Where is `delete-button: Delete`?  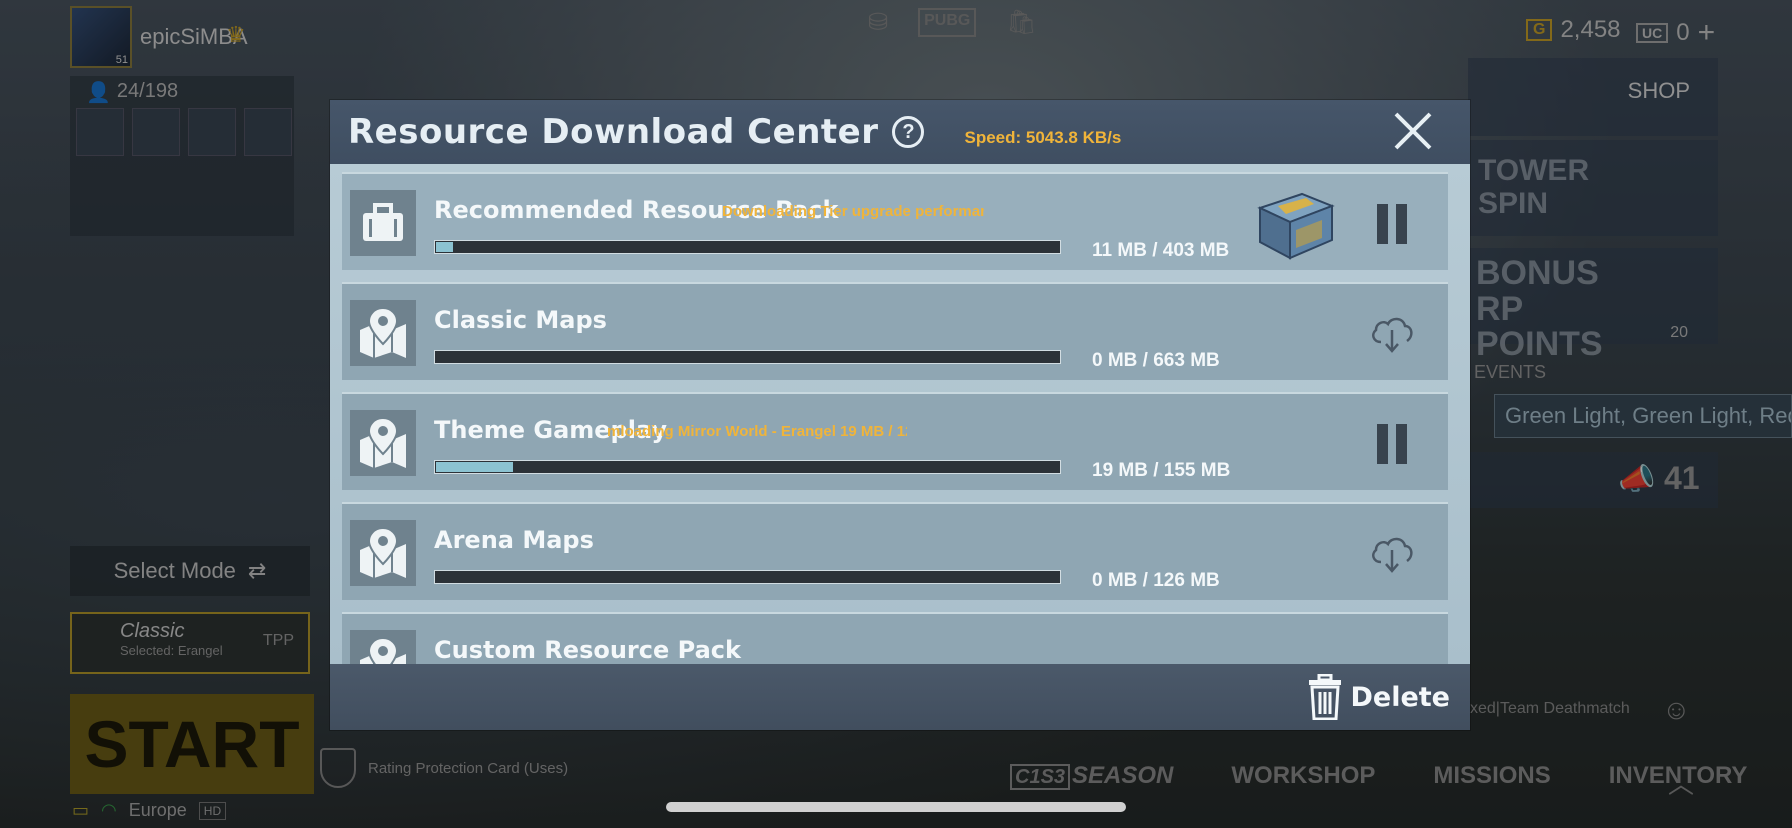
delete-button: Delete is located at coordinates (1379, 697).